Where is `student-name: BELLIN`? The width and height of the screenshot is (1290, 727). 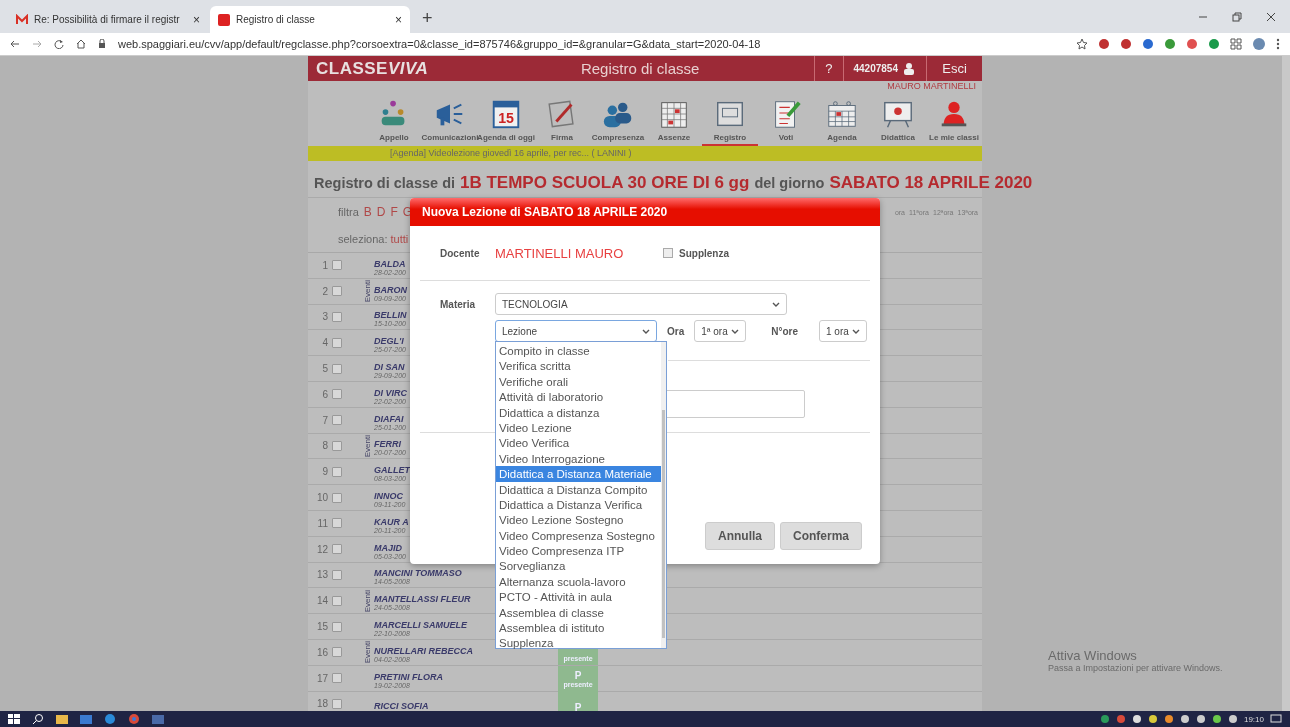 student-name: BELLIN is located at coordinates (390, 315).